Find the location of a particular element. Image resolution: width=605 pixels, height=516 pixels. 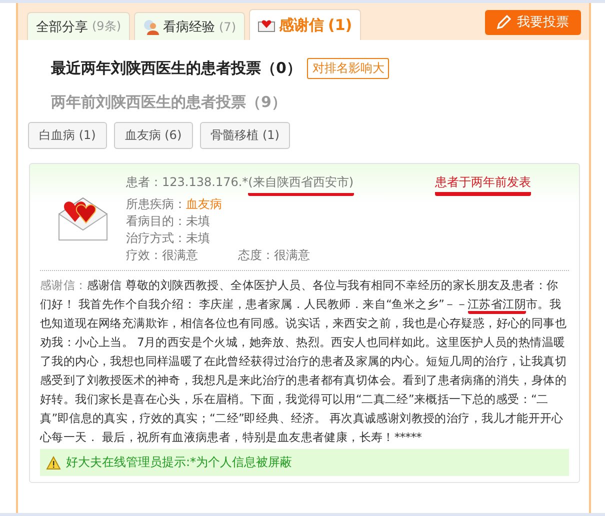

publish-note: 患者于两年前发表 is located at coordinates (483, 185).